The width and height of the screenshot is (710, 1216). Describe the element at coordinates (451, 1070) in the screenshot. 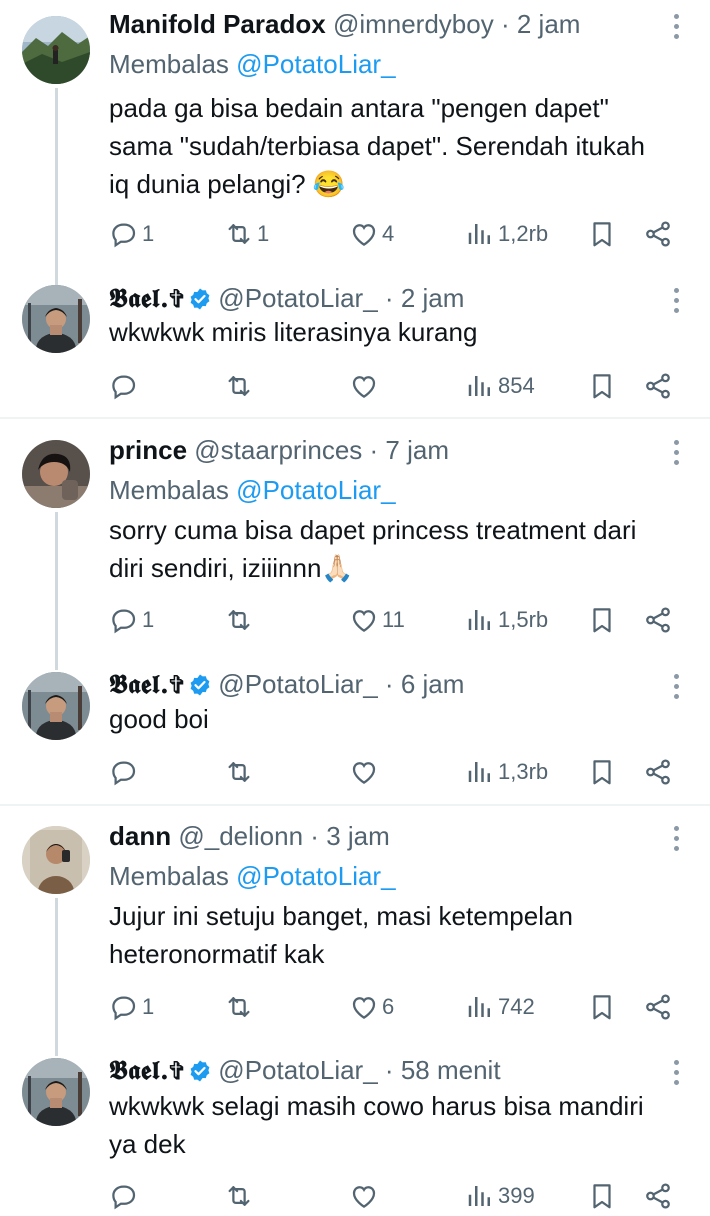

I see `timestamp: 58 menit` at that location.